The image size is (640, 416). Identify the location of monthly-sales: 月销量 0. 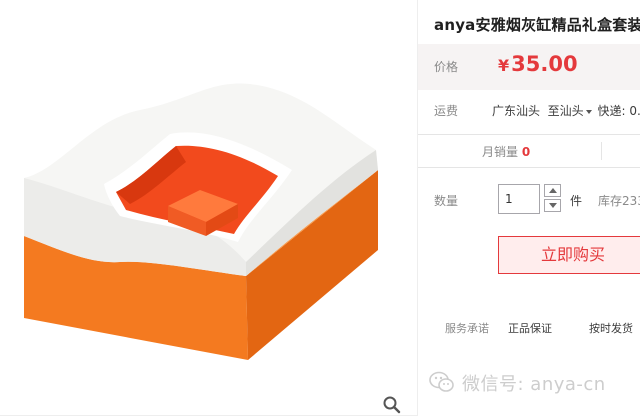
(506, 151).